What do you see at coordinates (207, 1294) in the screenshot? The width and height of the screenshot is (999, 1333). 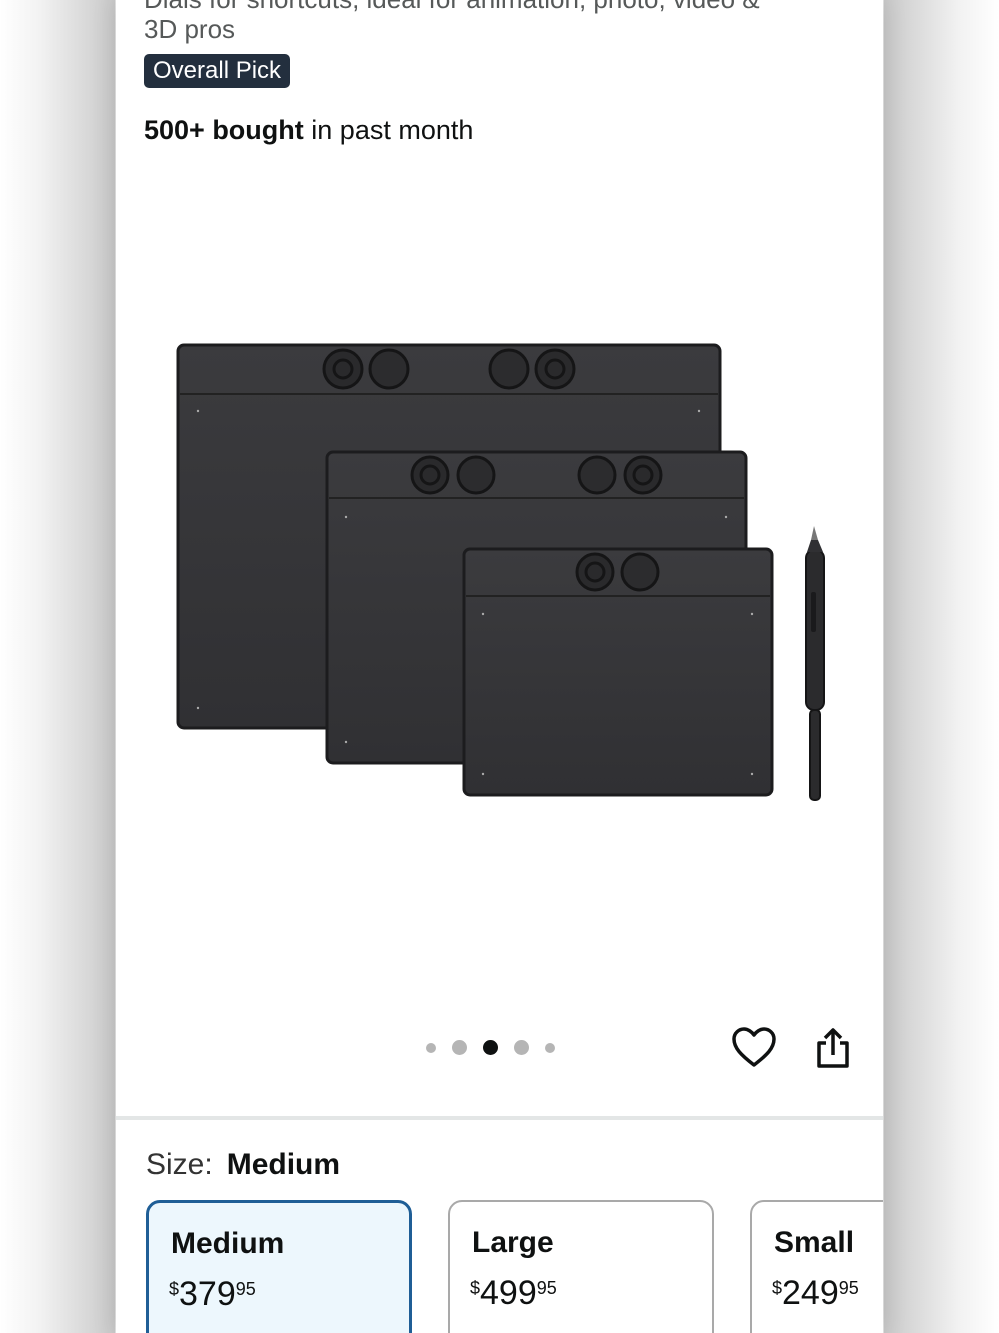 I see `price-whole: 379` at bounding box center [207, 1294].